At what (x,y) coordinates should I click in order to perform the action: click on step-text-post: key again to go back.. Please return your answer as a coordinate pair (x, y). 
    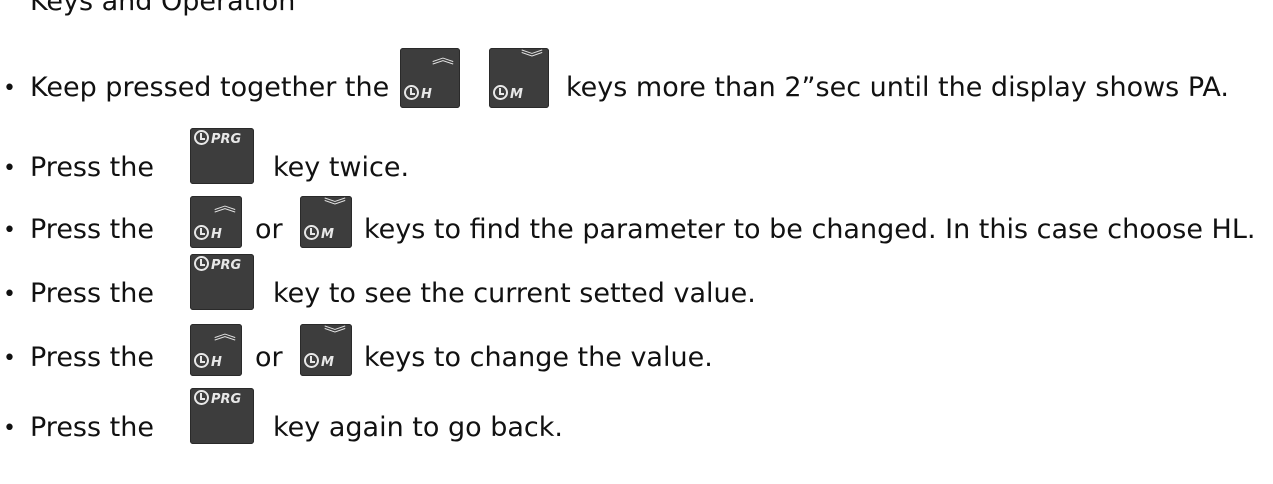
    Looking at the image, I should click on (418, 427).